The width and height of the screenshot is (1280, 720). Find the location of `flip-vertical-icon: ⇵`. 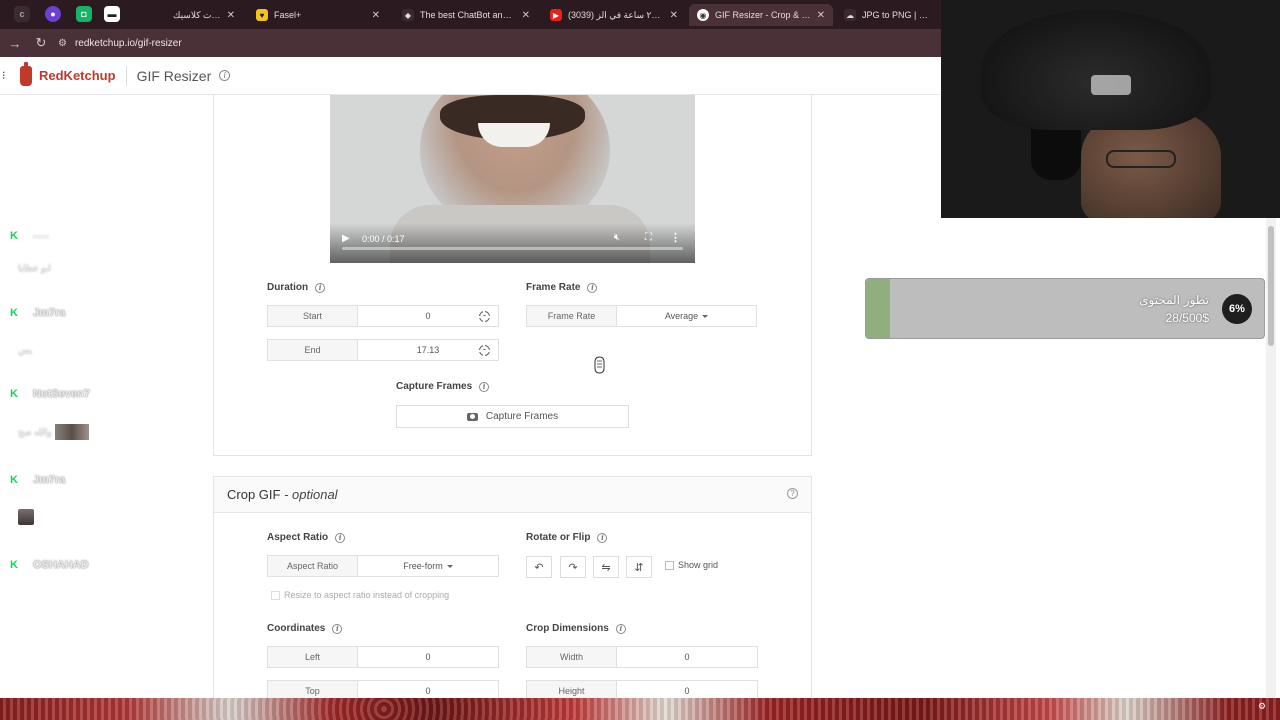

flip-vertical-icon: ⇵ is located at coordinates (639, 567).